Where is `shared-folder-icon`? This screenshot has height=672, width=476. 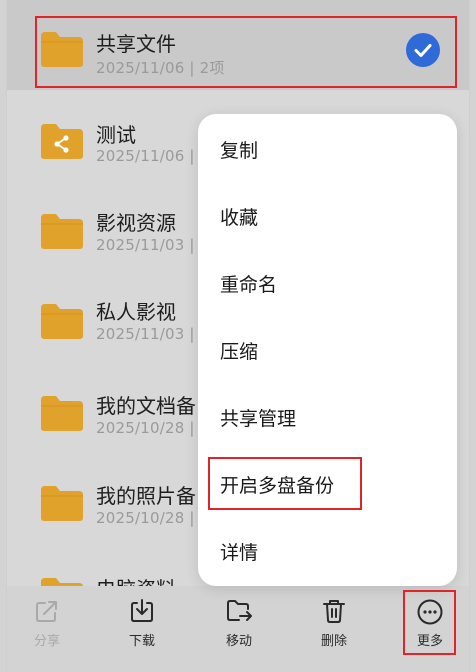 shared-folder-icon is located at coordinates (62, 141).